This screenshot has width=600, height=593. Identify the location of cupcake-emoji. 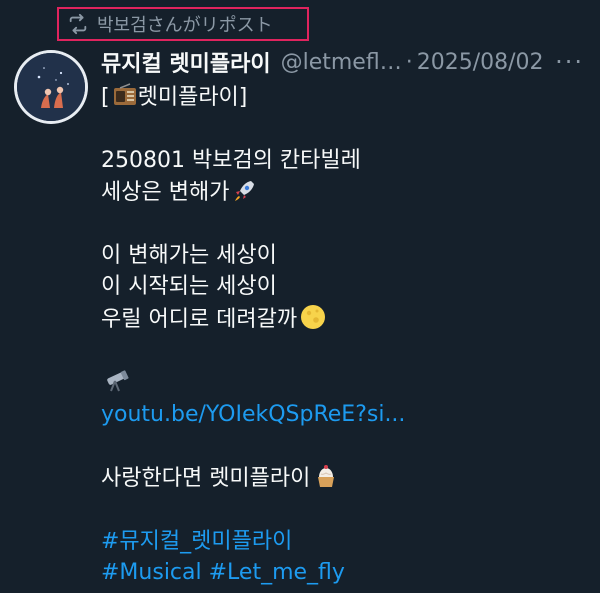
(326, 476).